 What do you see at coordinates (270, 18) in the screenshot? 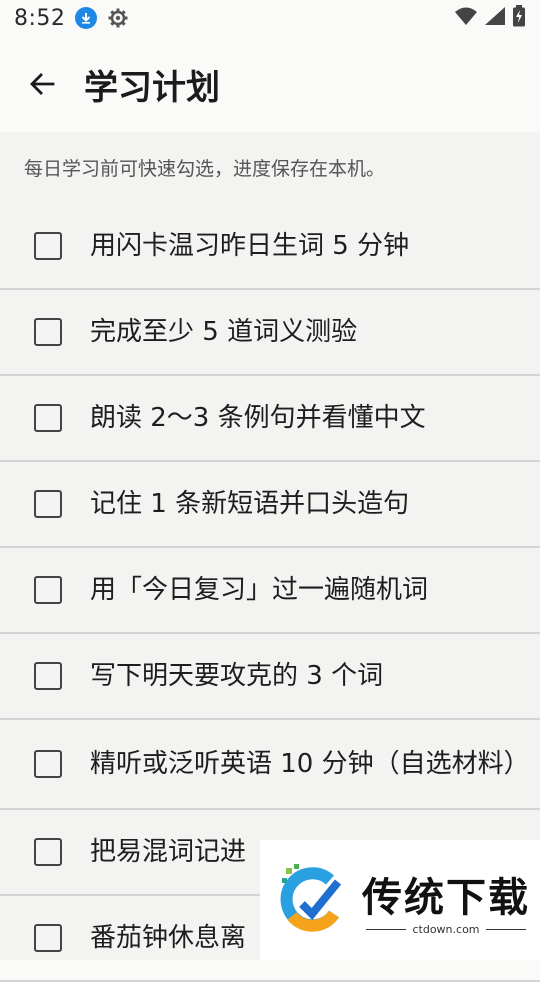
I see `status-bar: 8:52` at bounding box center [270, 18].